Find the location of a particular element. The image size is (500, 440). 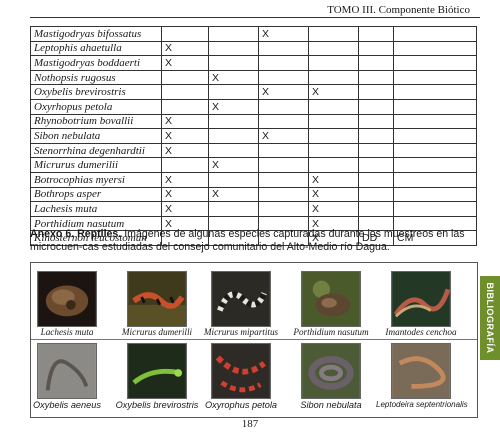

label-micrurus-dumerilli: Micrurus dumerilli is located at coordinates (157, 332).